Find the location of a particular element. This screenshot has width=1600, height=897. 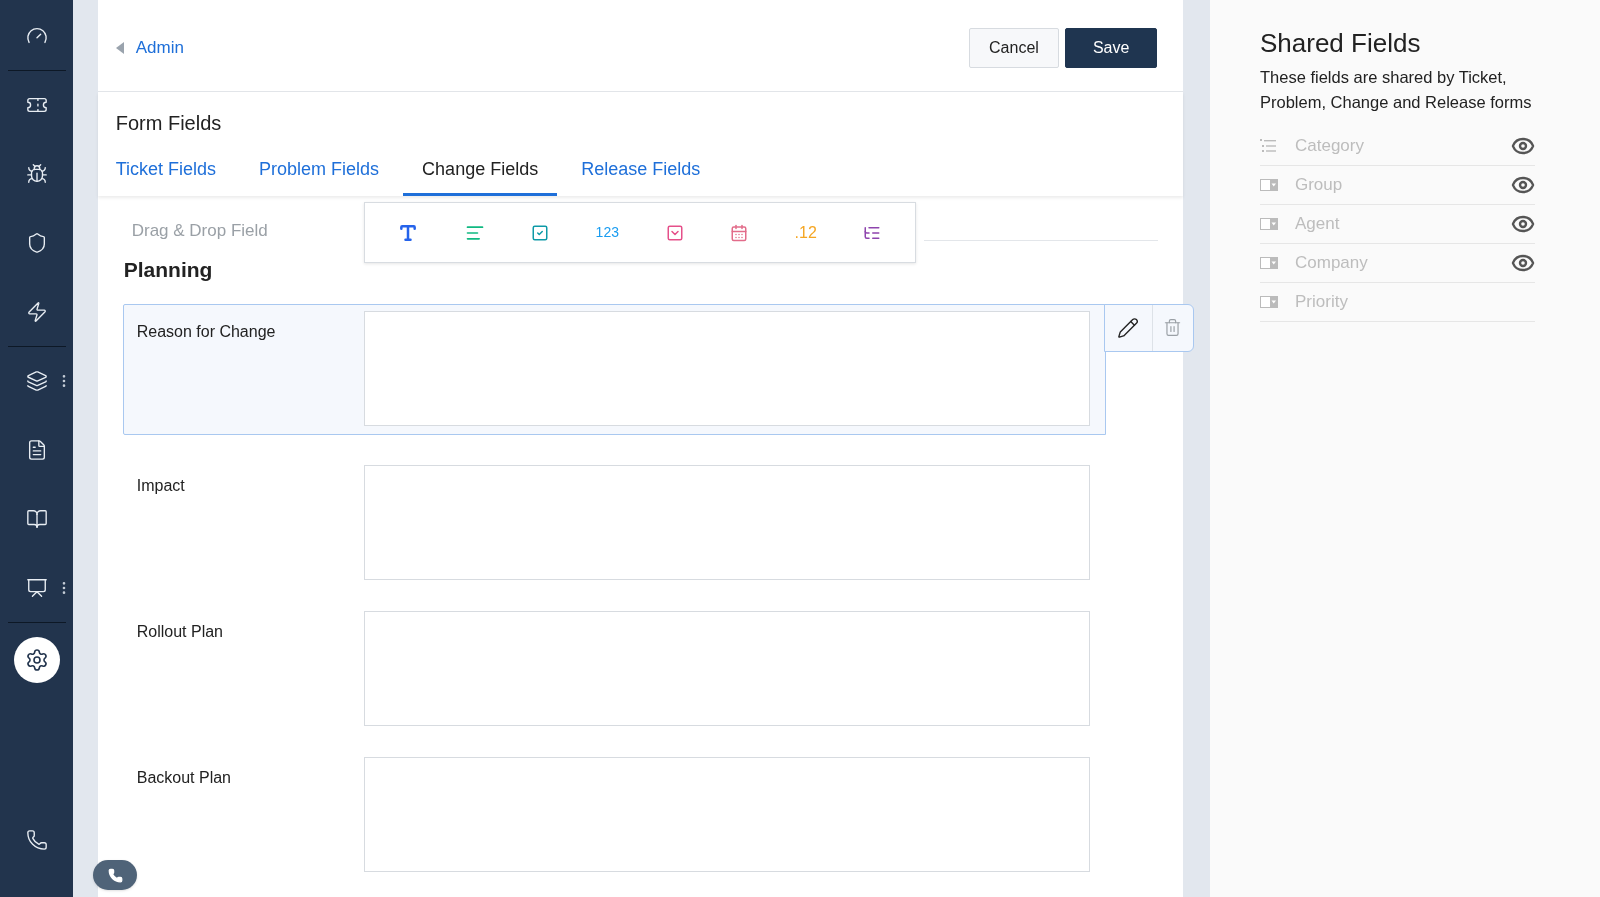

form-field-row: Backout Plan is located at coordinates (614, 811).